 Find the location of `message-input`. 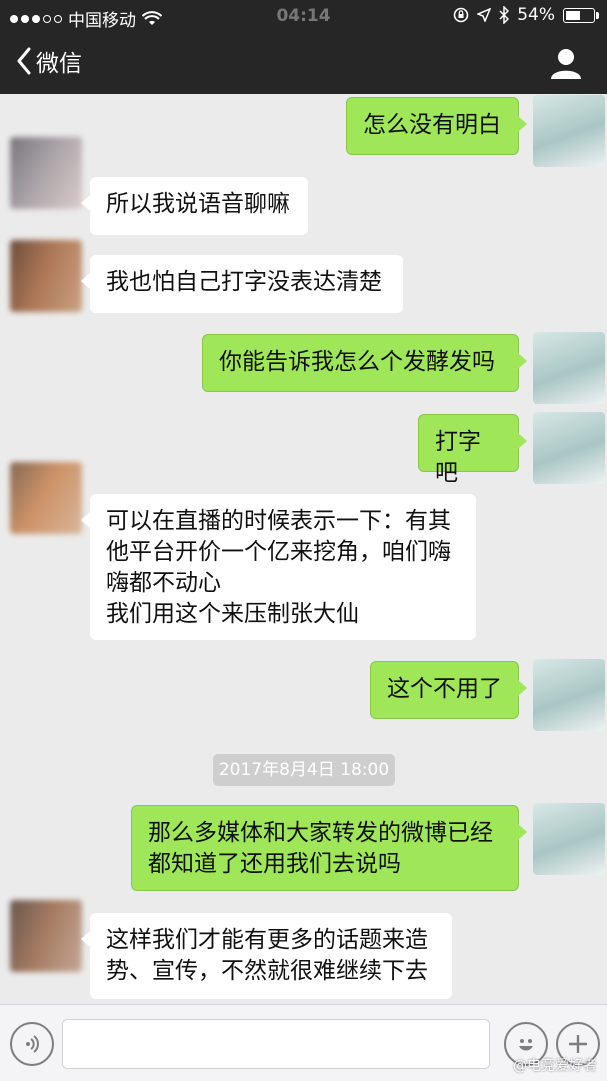

message-input is located at coordinates (276, 1044).